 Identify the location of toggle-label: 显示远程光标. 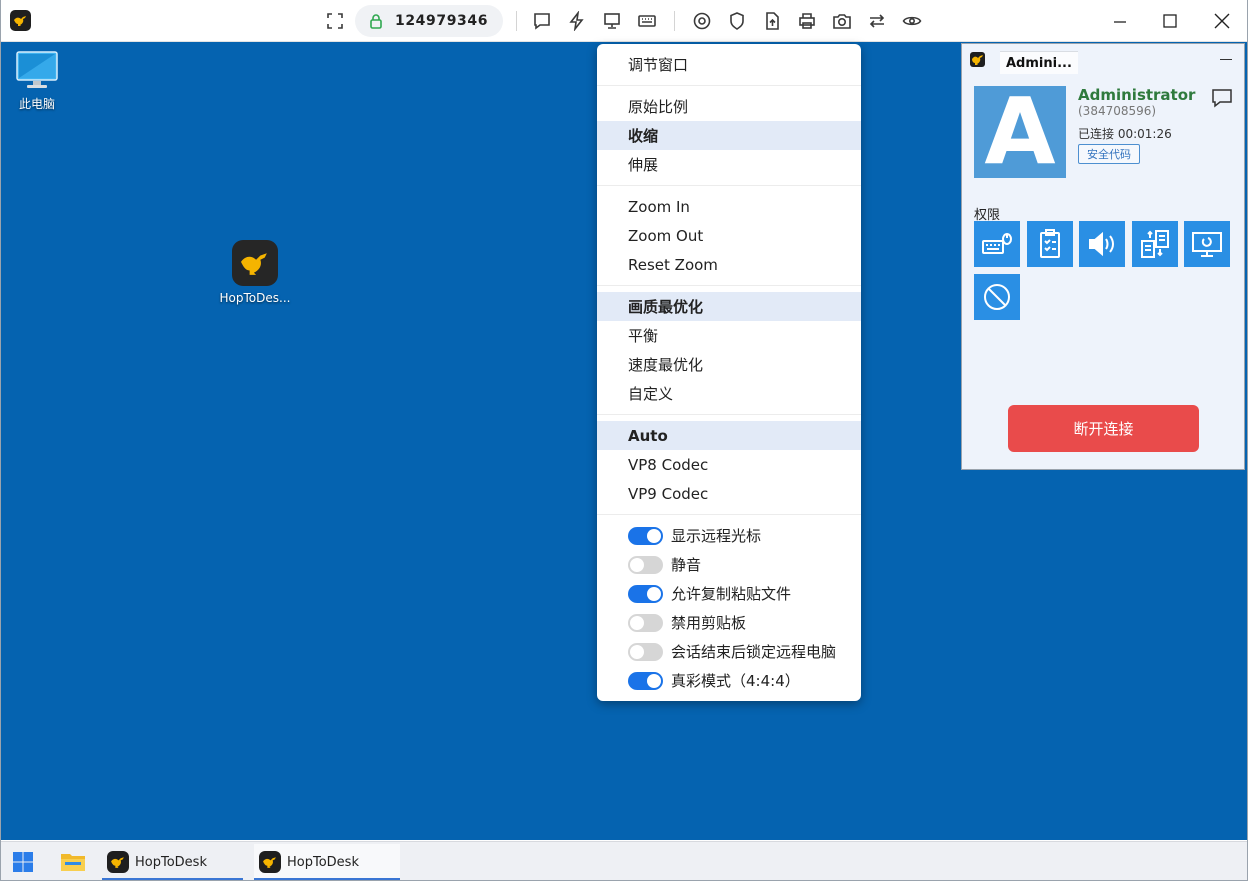
(716, 536).